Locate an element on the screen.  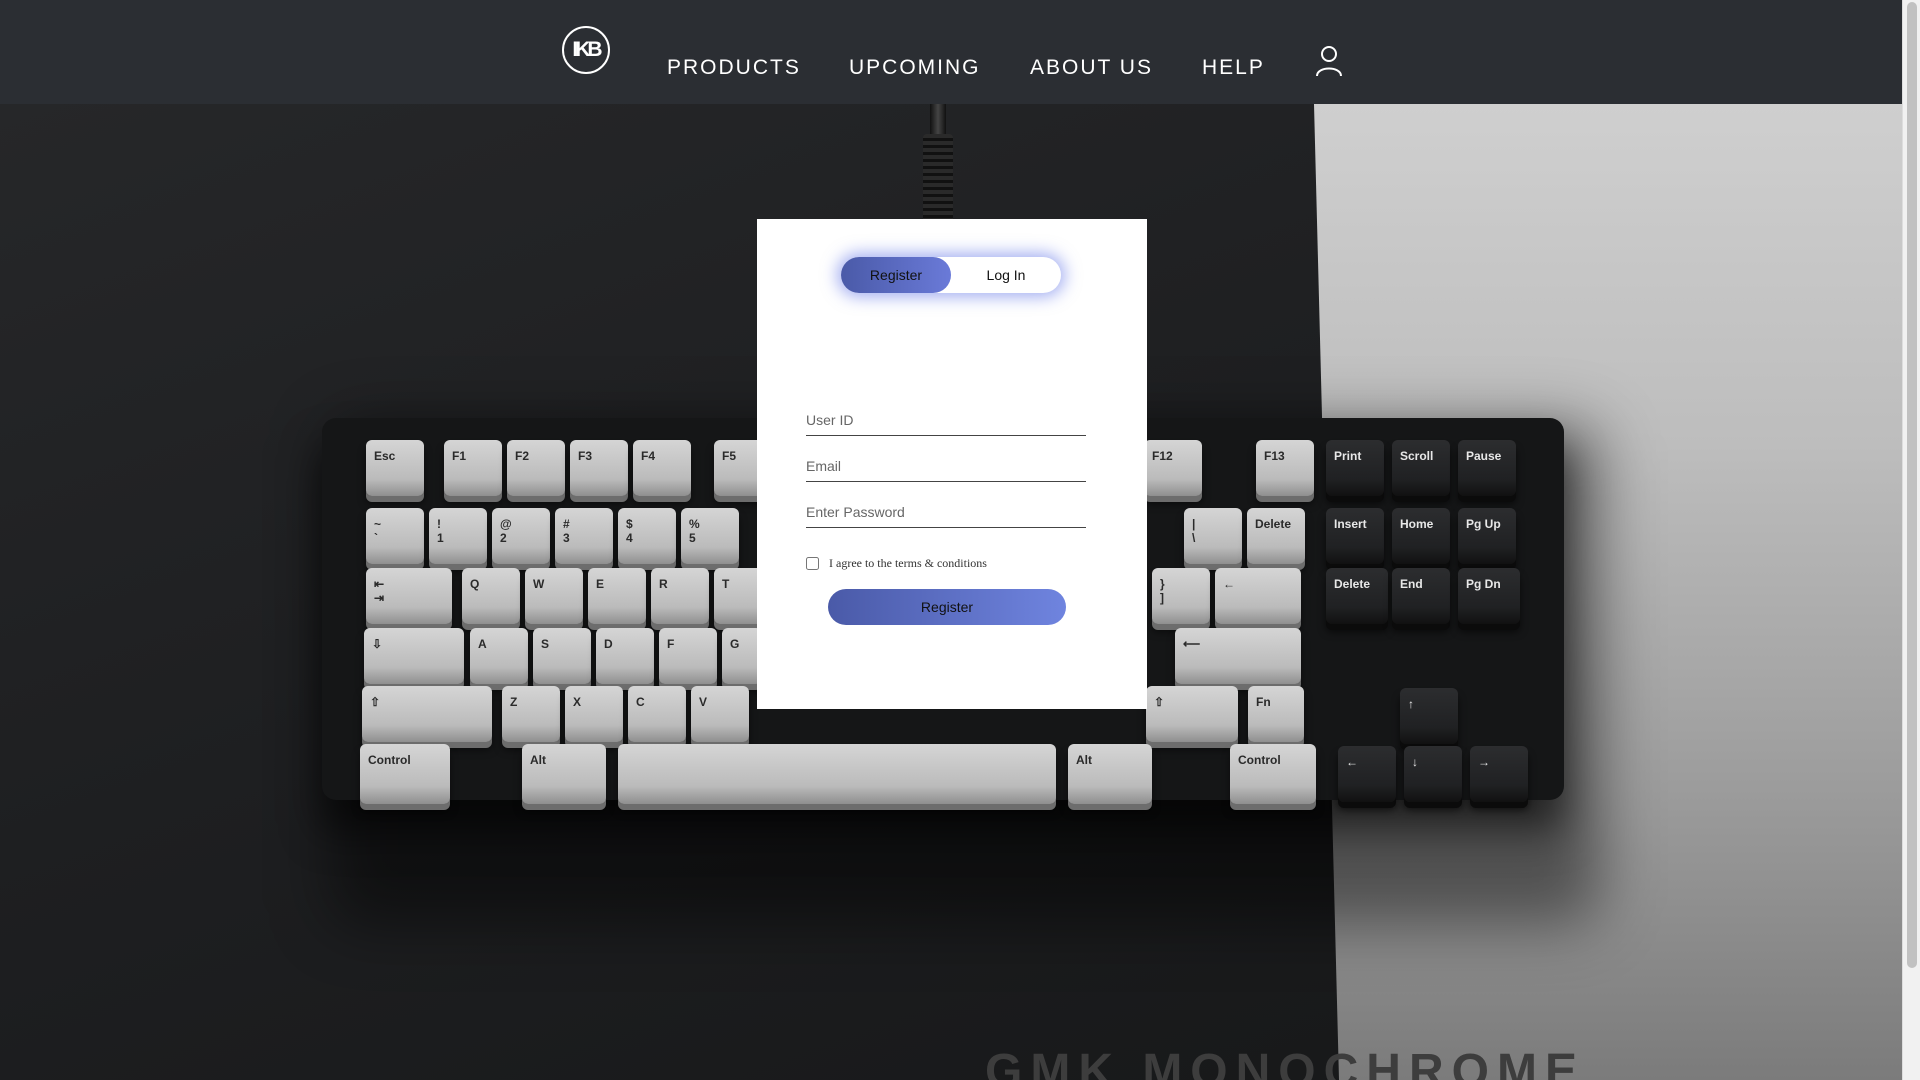
scrollbar-thumb is located at coordinates (1912, 485).